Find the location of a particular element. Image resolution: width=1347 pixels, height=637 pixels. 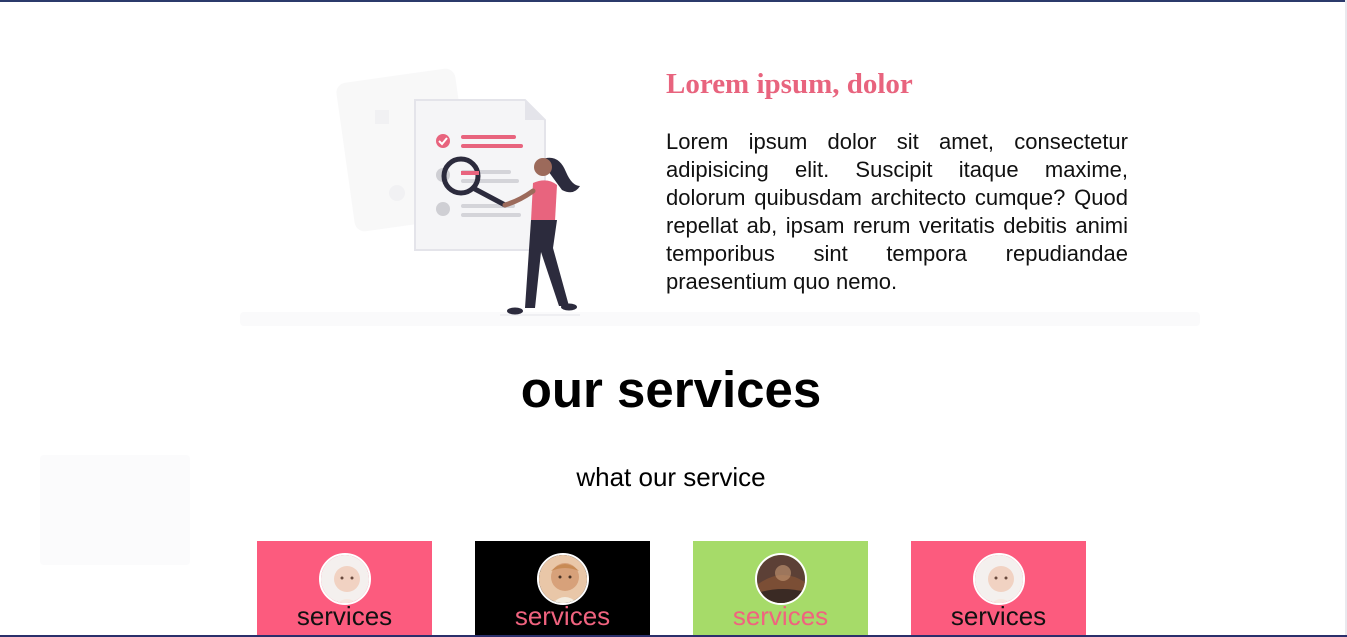

toddler-avatar is located at coordinates (563, 579).